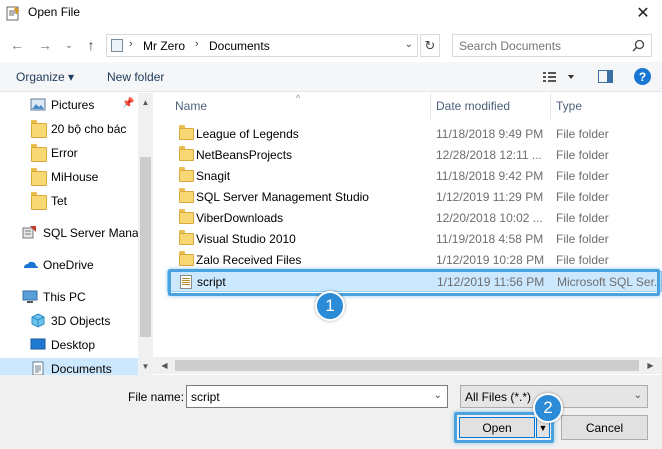  I want to click on step-1-badge: 1, so click(330, 306).